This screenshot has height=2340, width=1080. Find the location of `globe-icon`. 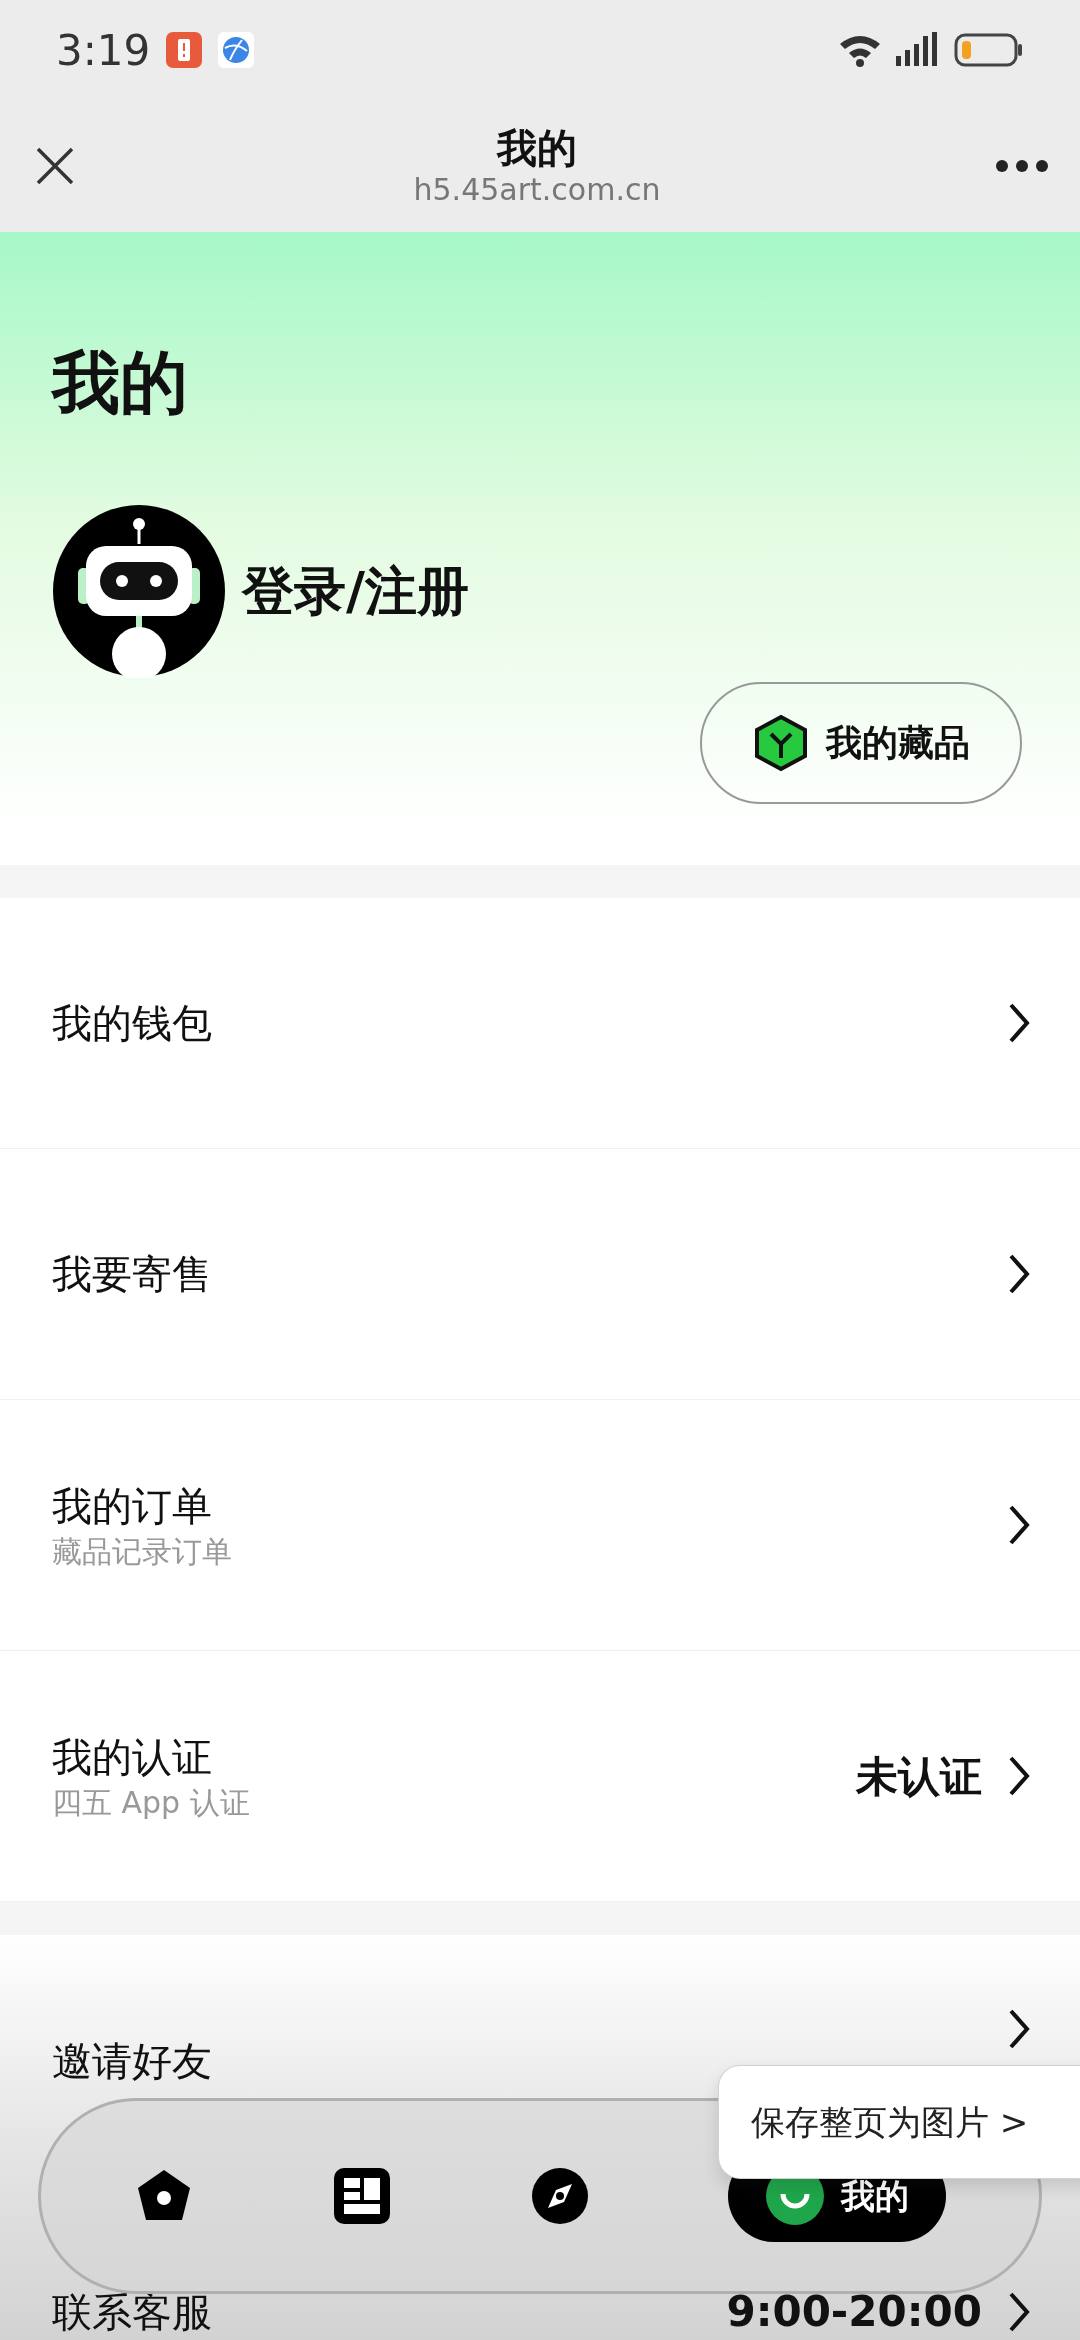

globe-icon is located at coordinates (236, 50).